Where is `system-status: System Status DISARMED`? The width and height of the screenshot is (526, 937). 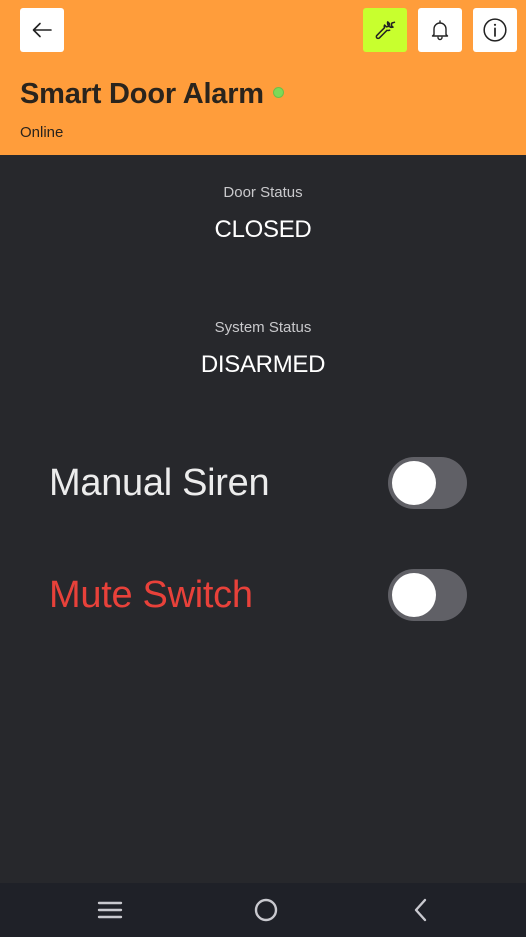
system-status: System Status DISARMED is located at coordinates (263, 349).